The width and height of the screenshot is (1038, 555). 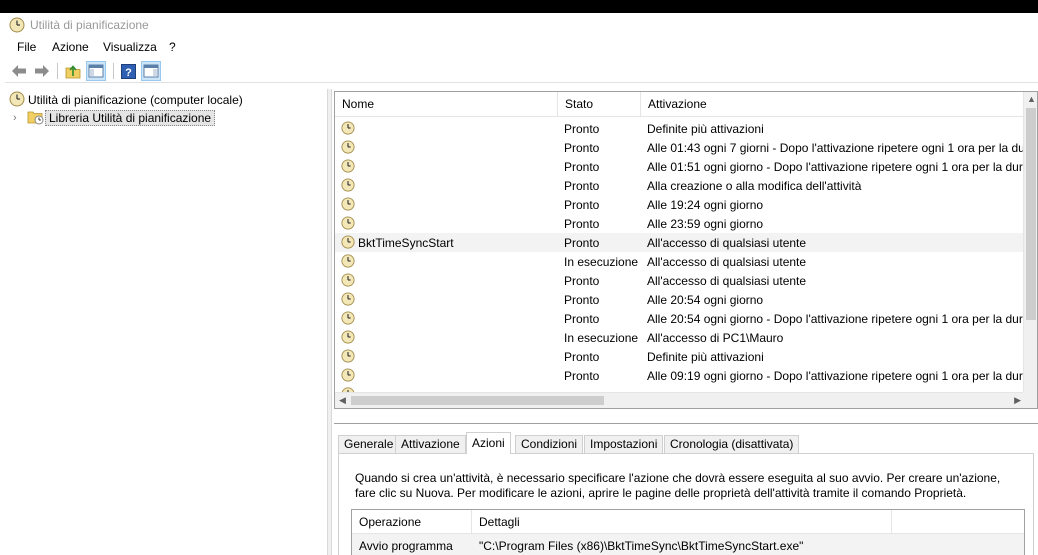 I want to click on column-header-nome: Nome, so click(x=446, y=104).